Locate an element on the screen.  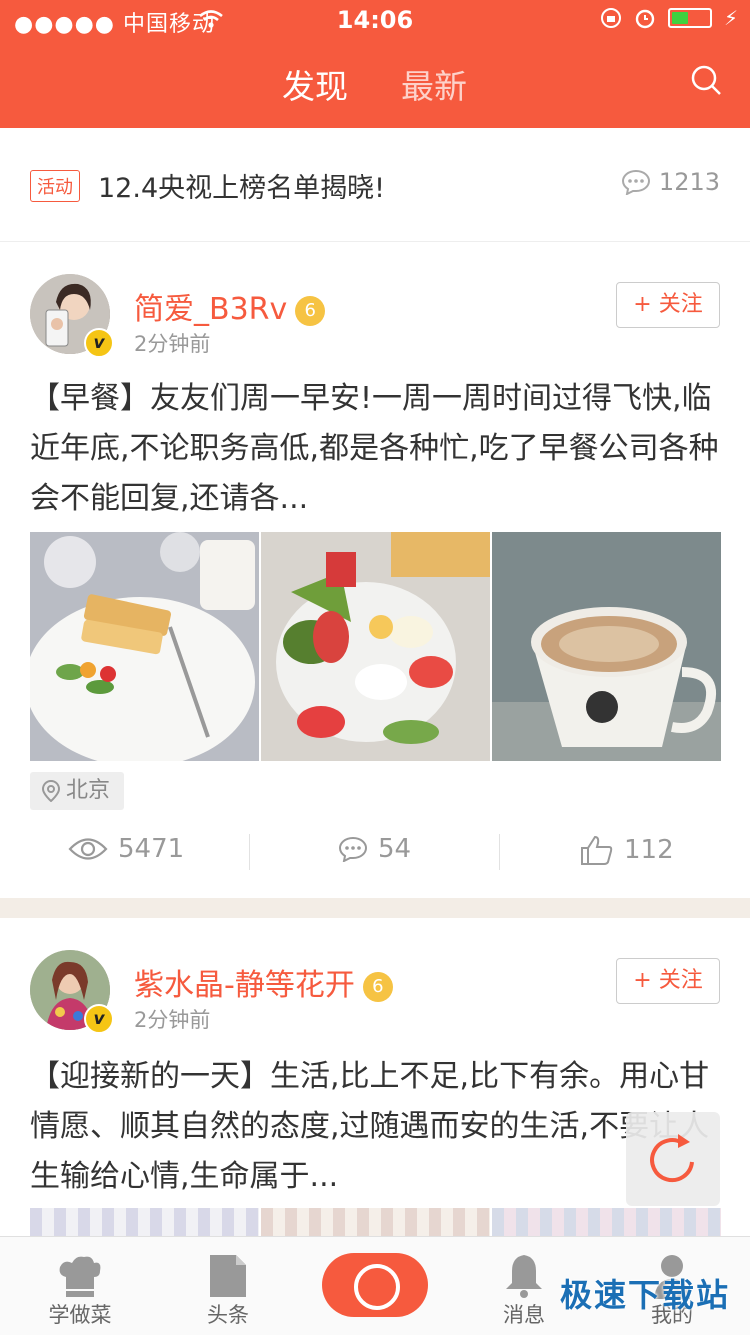
tab-headlines: 头条 is located at coordinates (228, 1288).